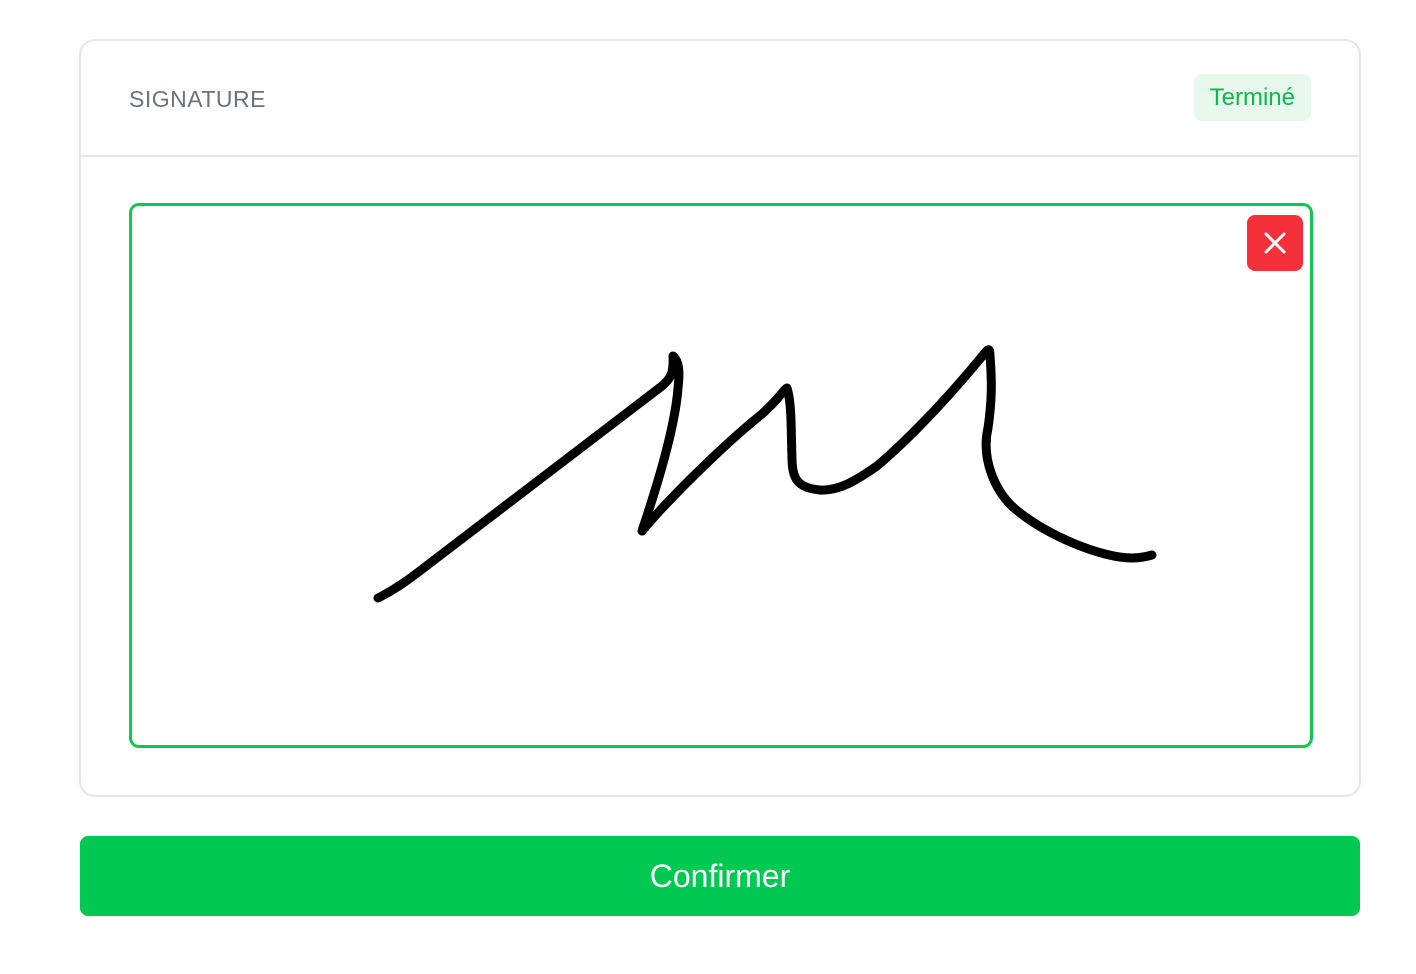 This screenshot has width=1416, height=974. What do you see at coordinates (720, 99) in the screenshot?
I see `signature-card-header: SIGNATURE Terminé` at bounding box center [720, 99].